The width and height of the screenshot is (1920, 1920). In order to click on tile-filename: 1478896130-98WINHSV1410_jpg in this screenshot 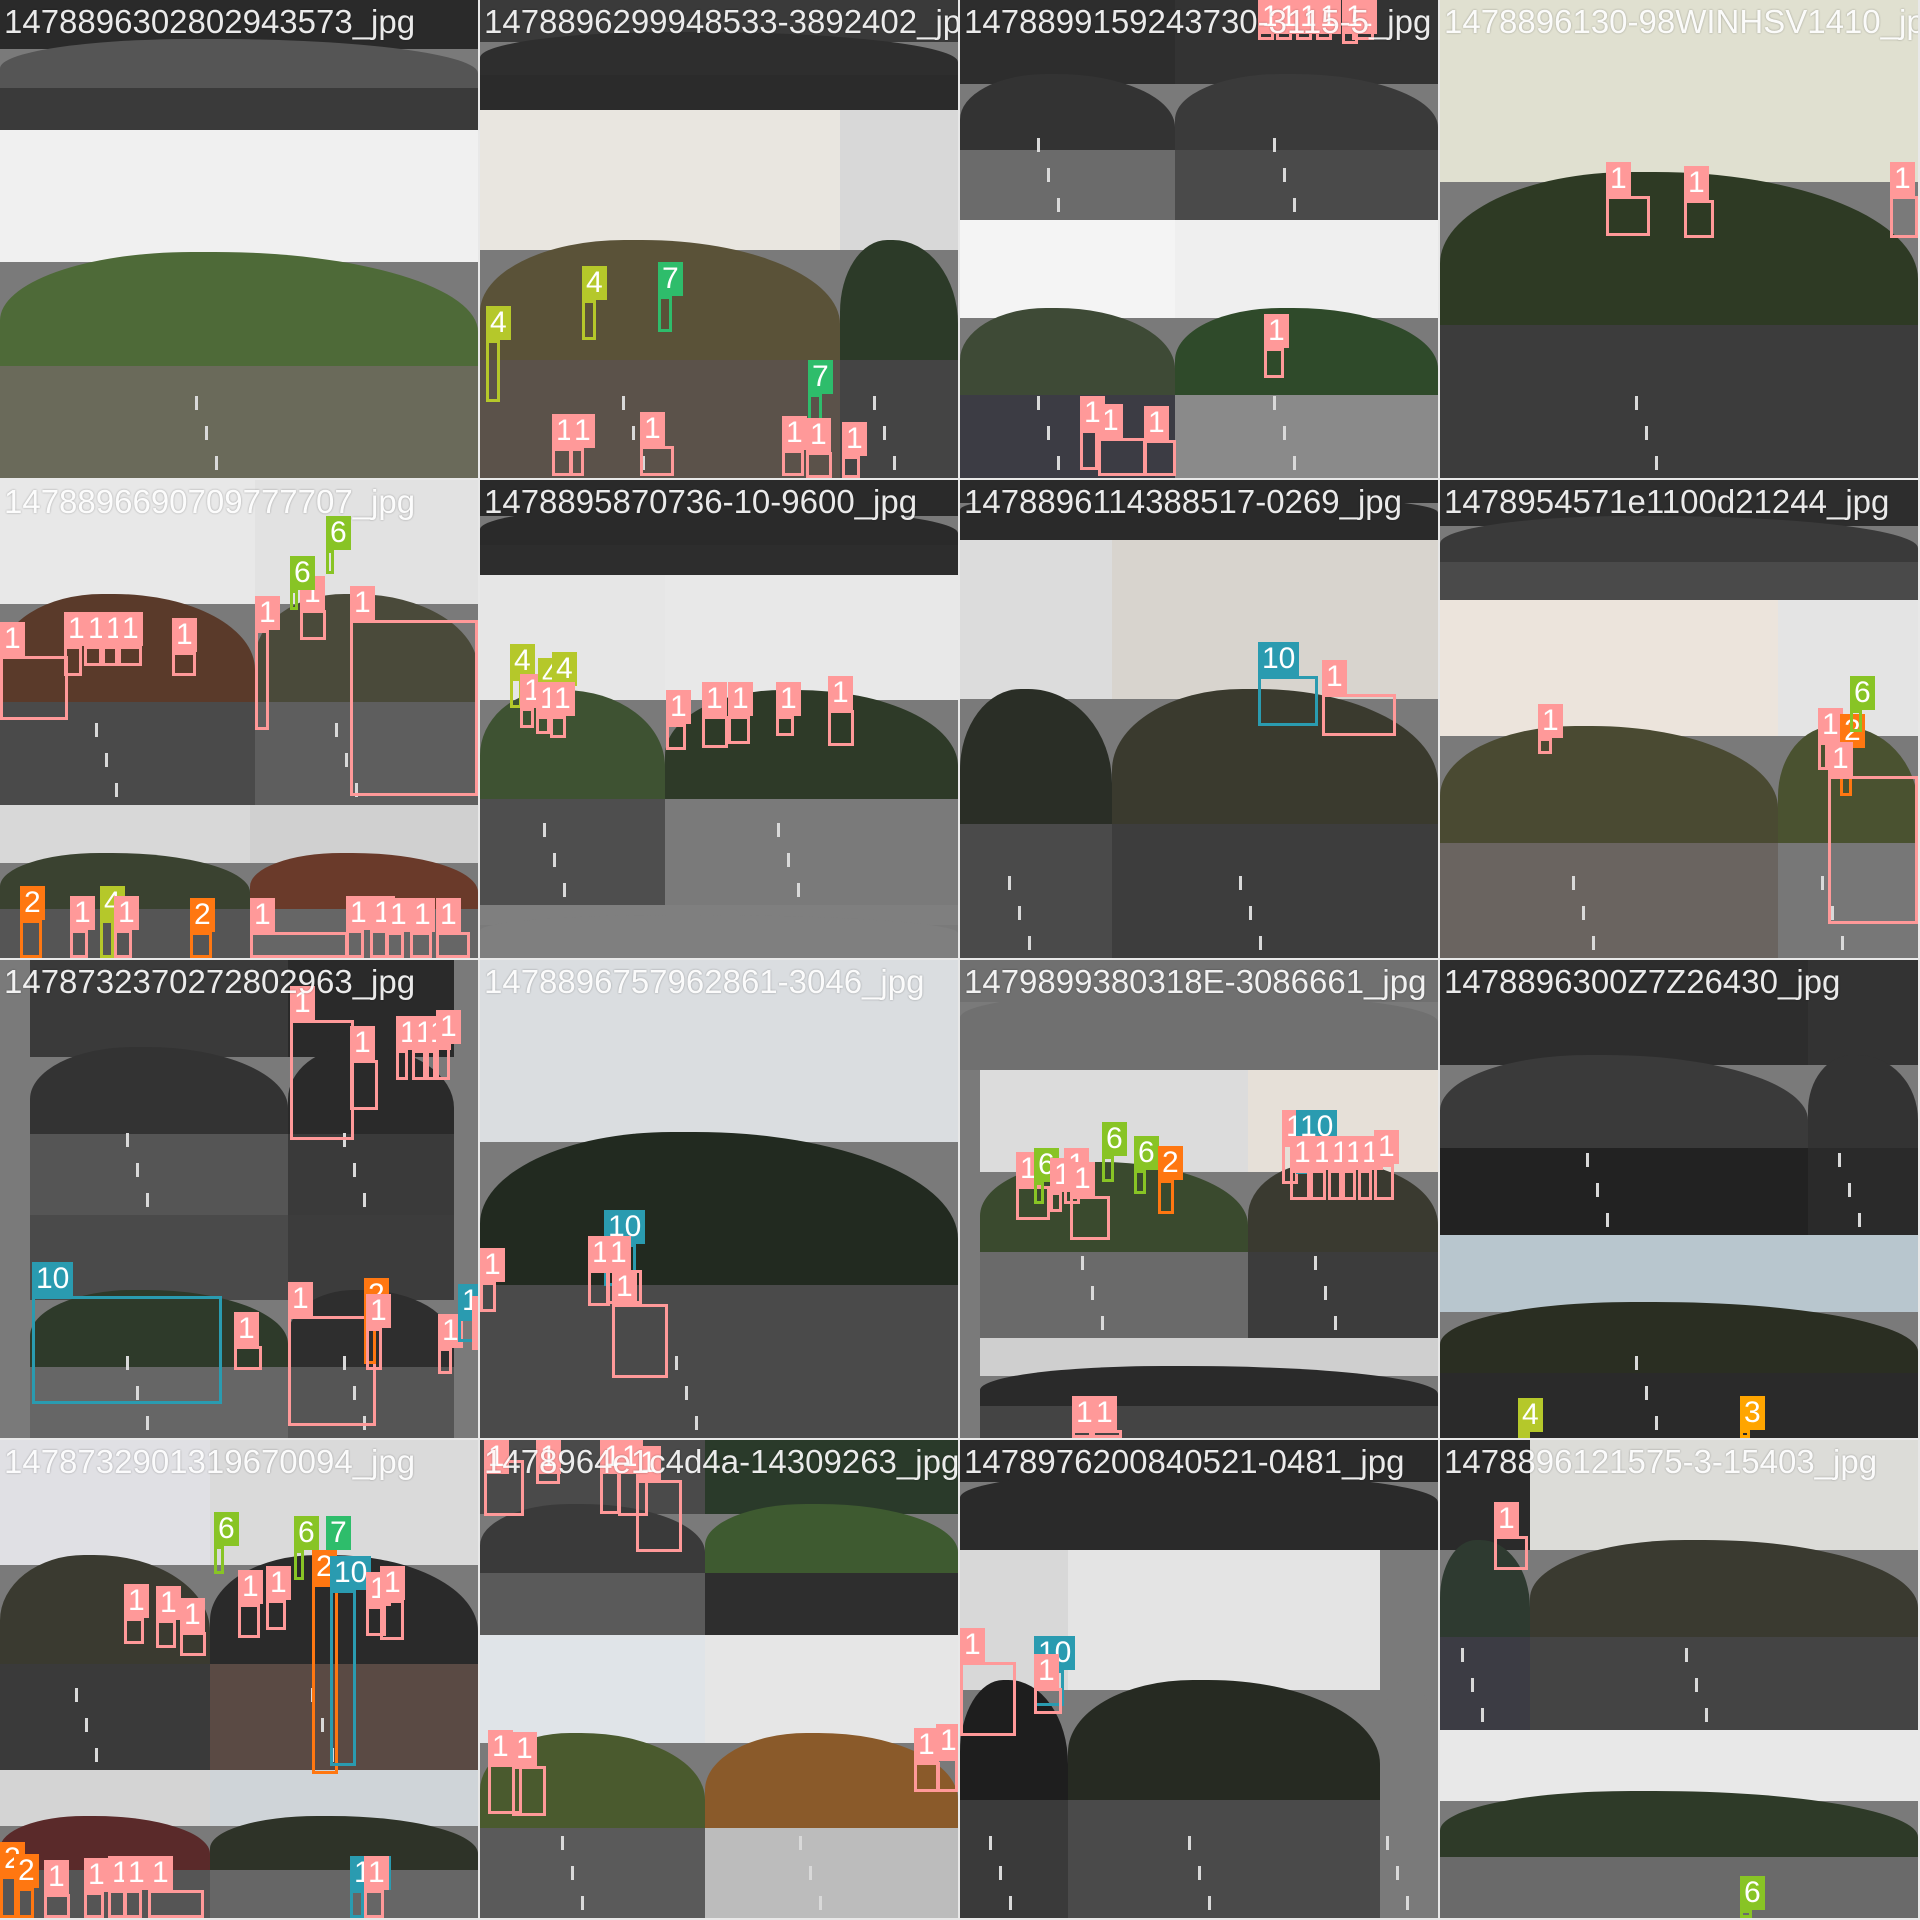, I will do `click(1681, 21)`.